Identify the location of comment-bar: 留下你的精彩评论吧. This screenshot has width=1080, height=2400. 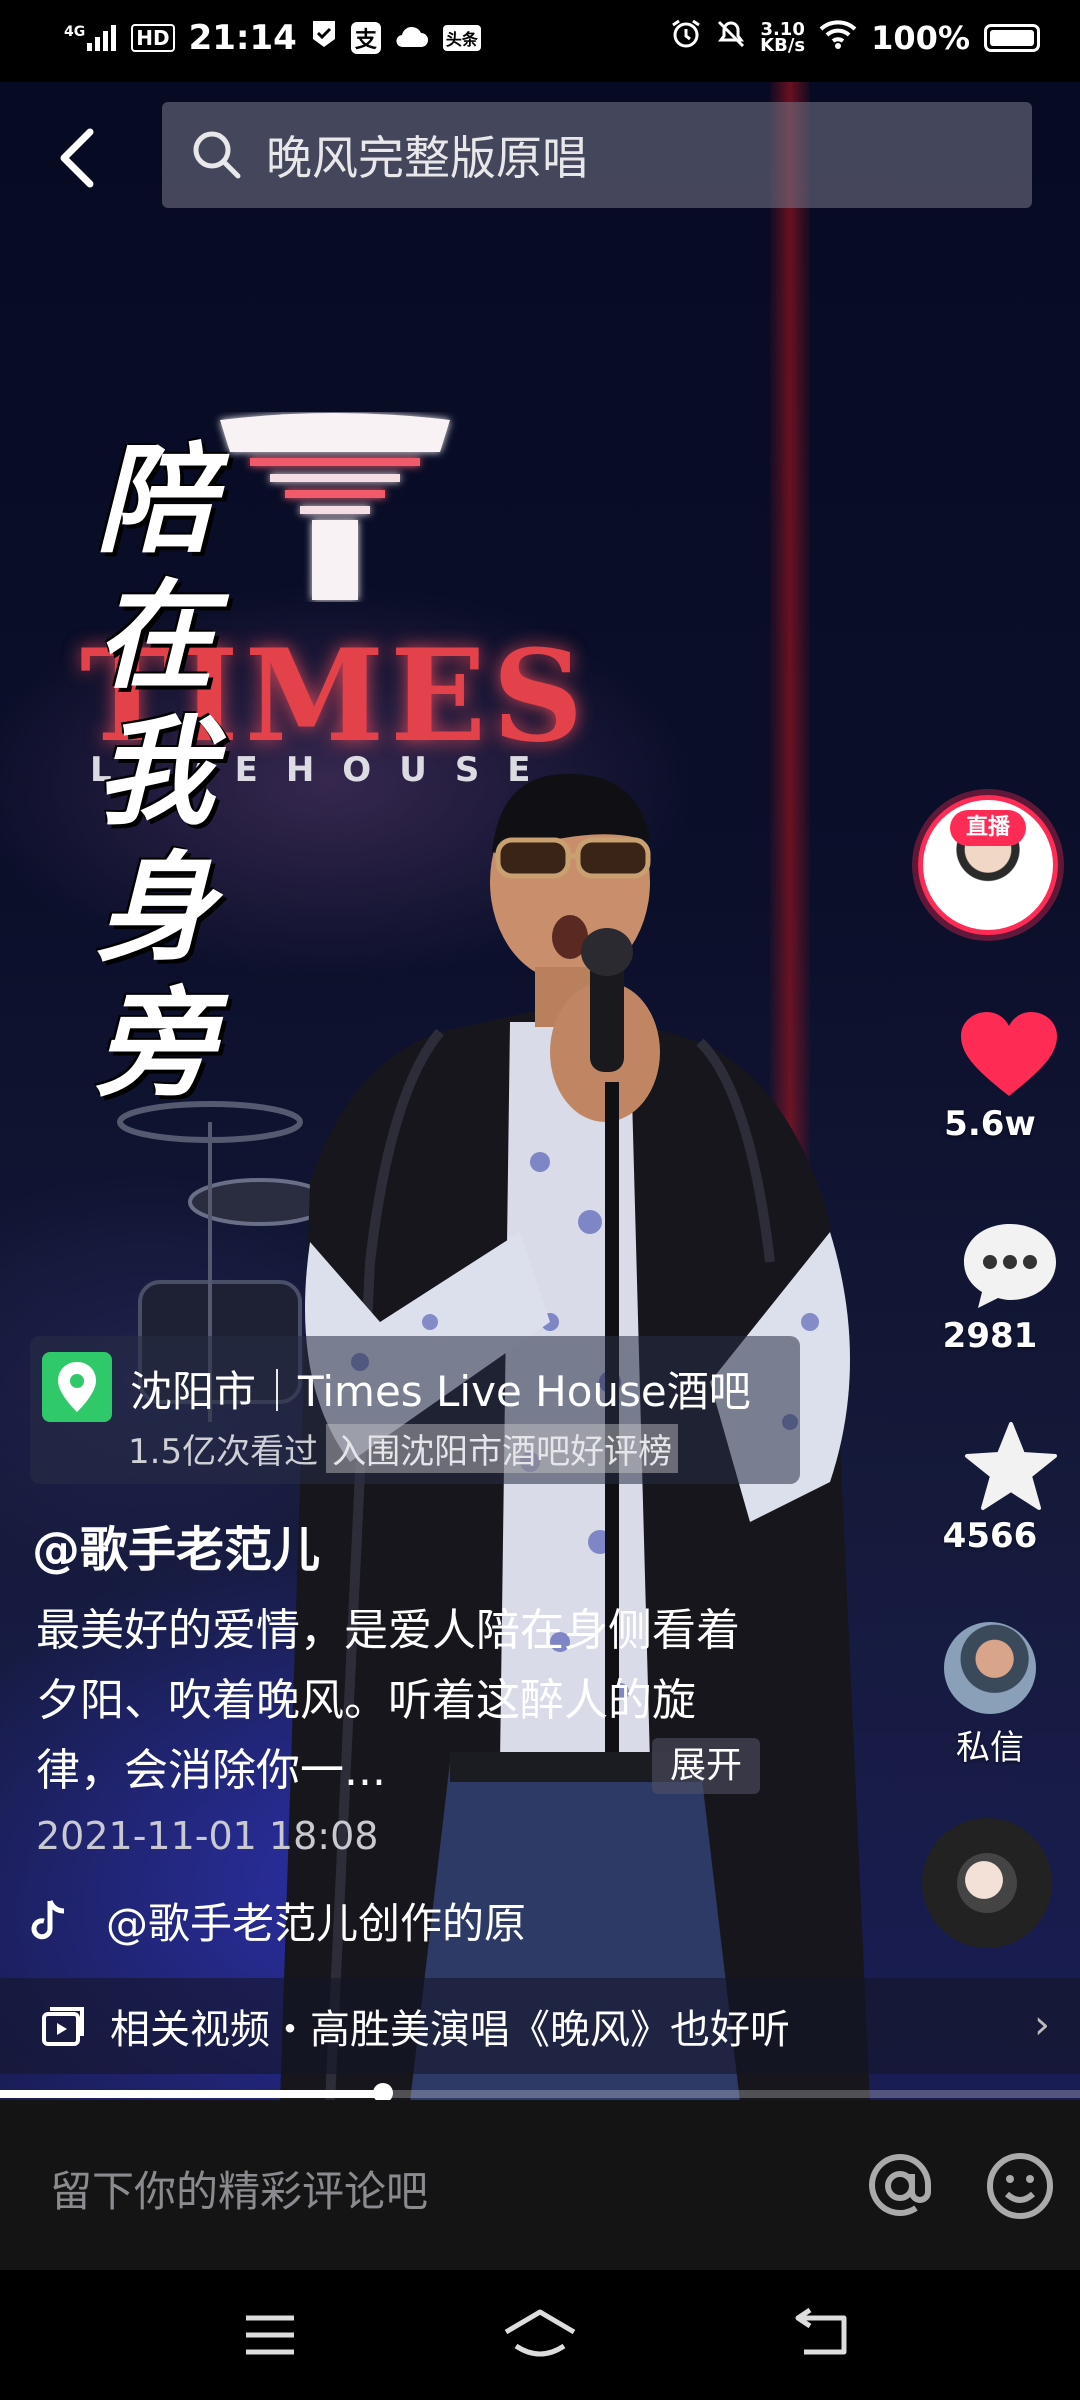
(540, 2185).